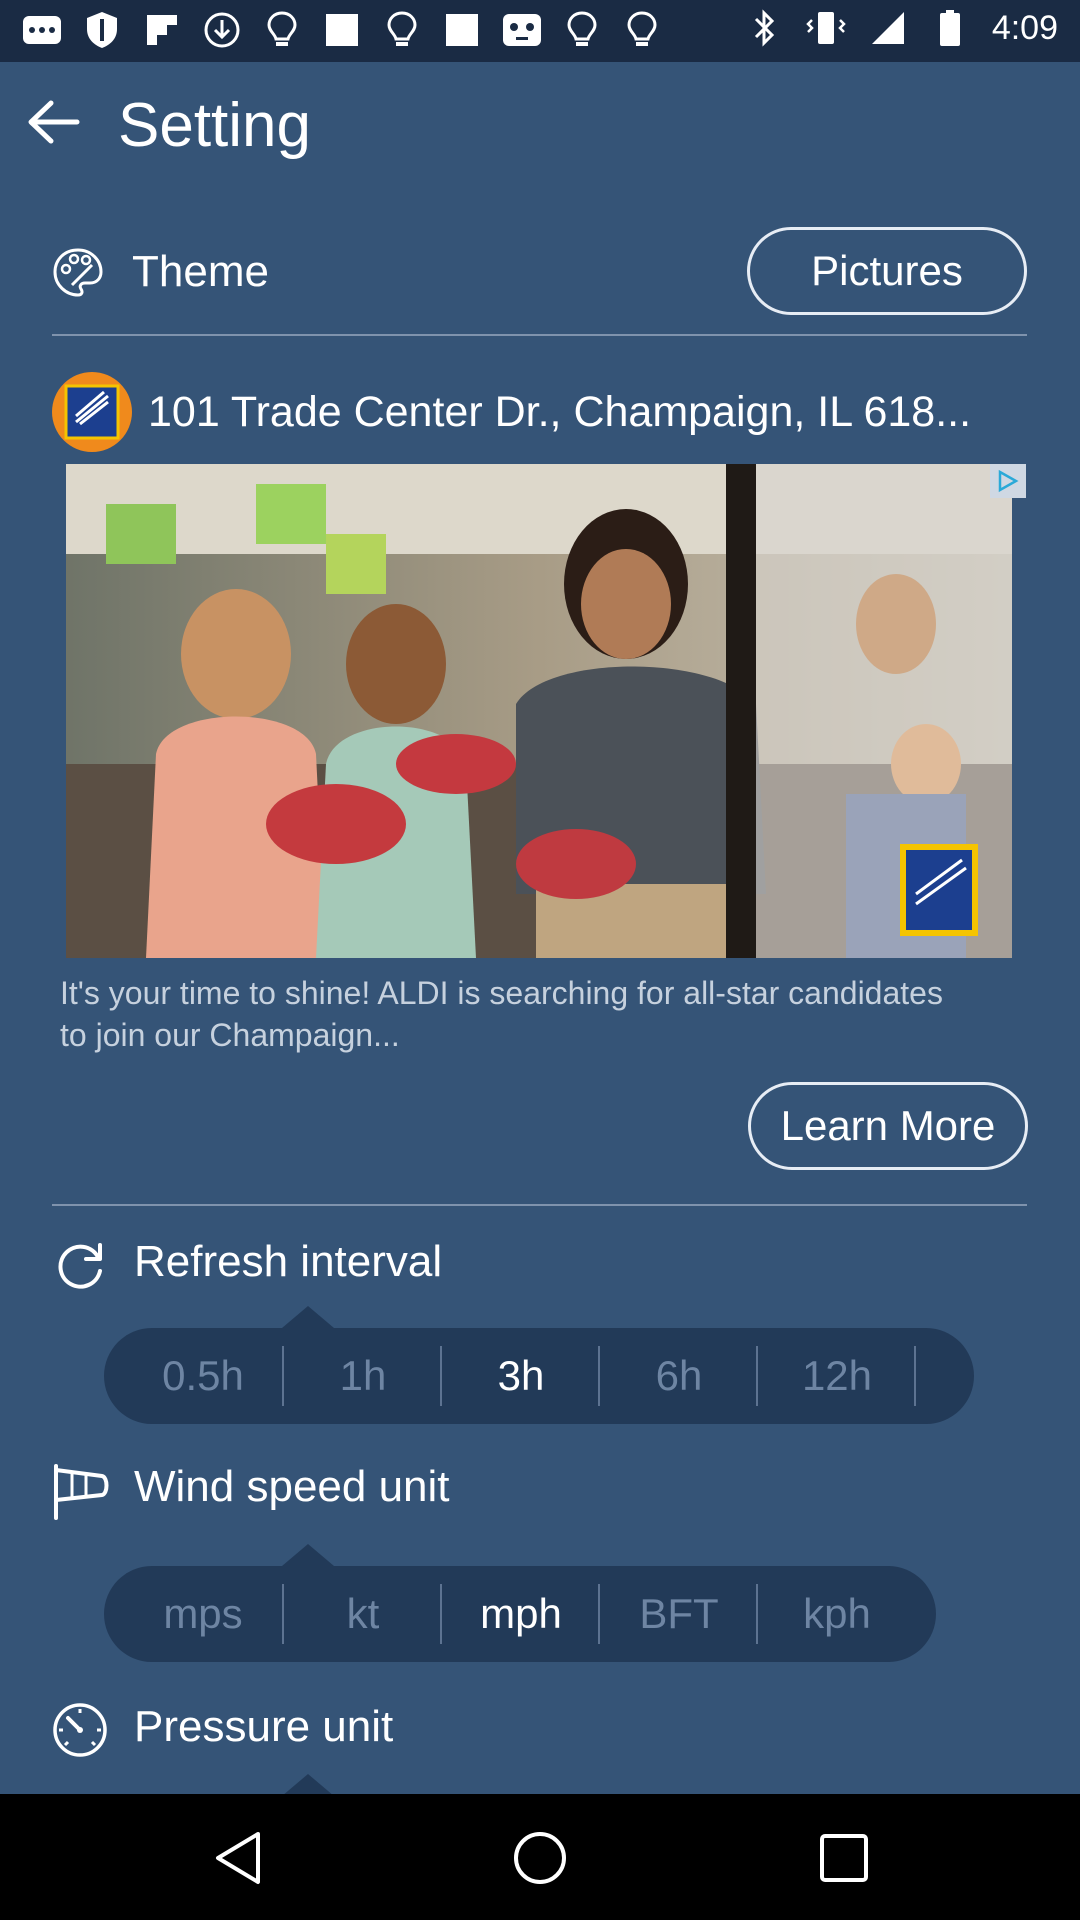 This screenshot has height=1920, width=1080. Describe the element at coordinates (203, 1376) in the screenshot. I see `refresh-option: 0.5h` at that location.